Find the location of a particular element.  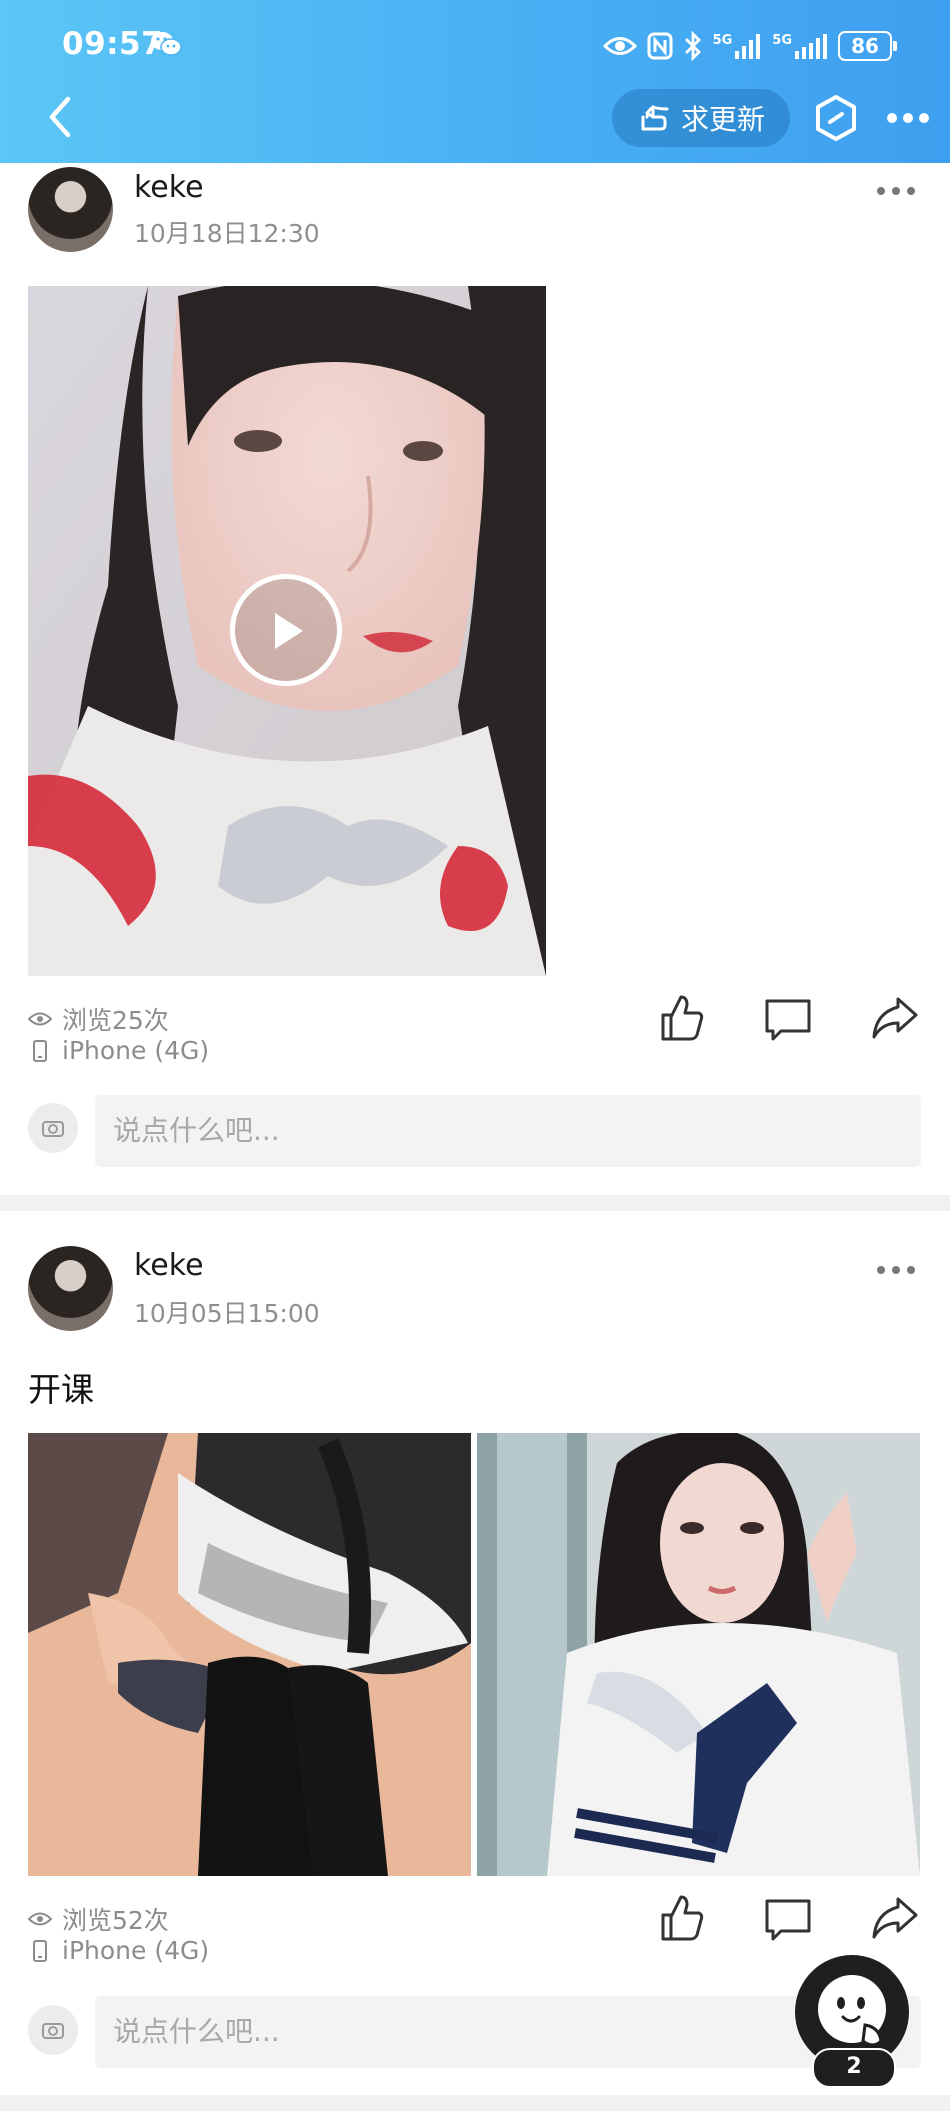

view-count: 浏览25次 is located at coordinates (115, 1020).